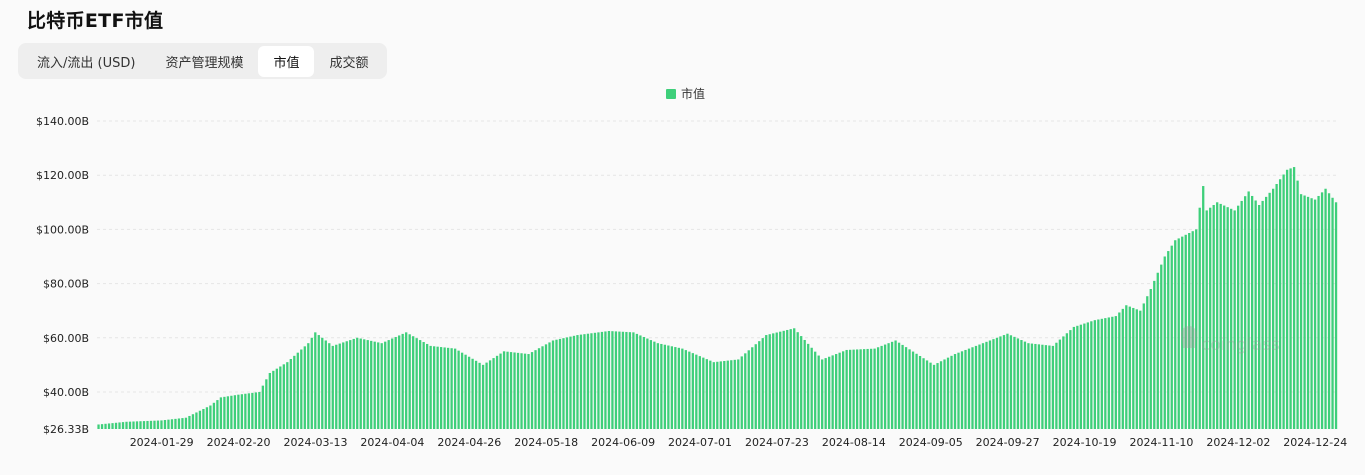 Image resolution: width=1365 pixels, height=475 pixels. I want to click on legend: 市值, so click(685, 93).